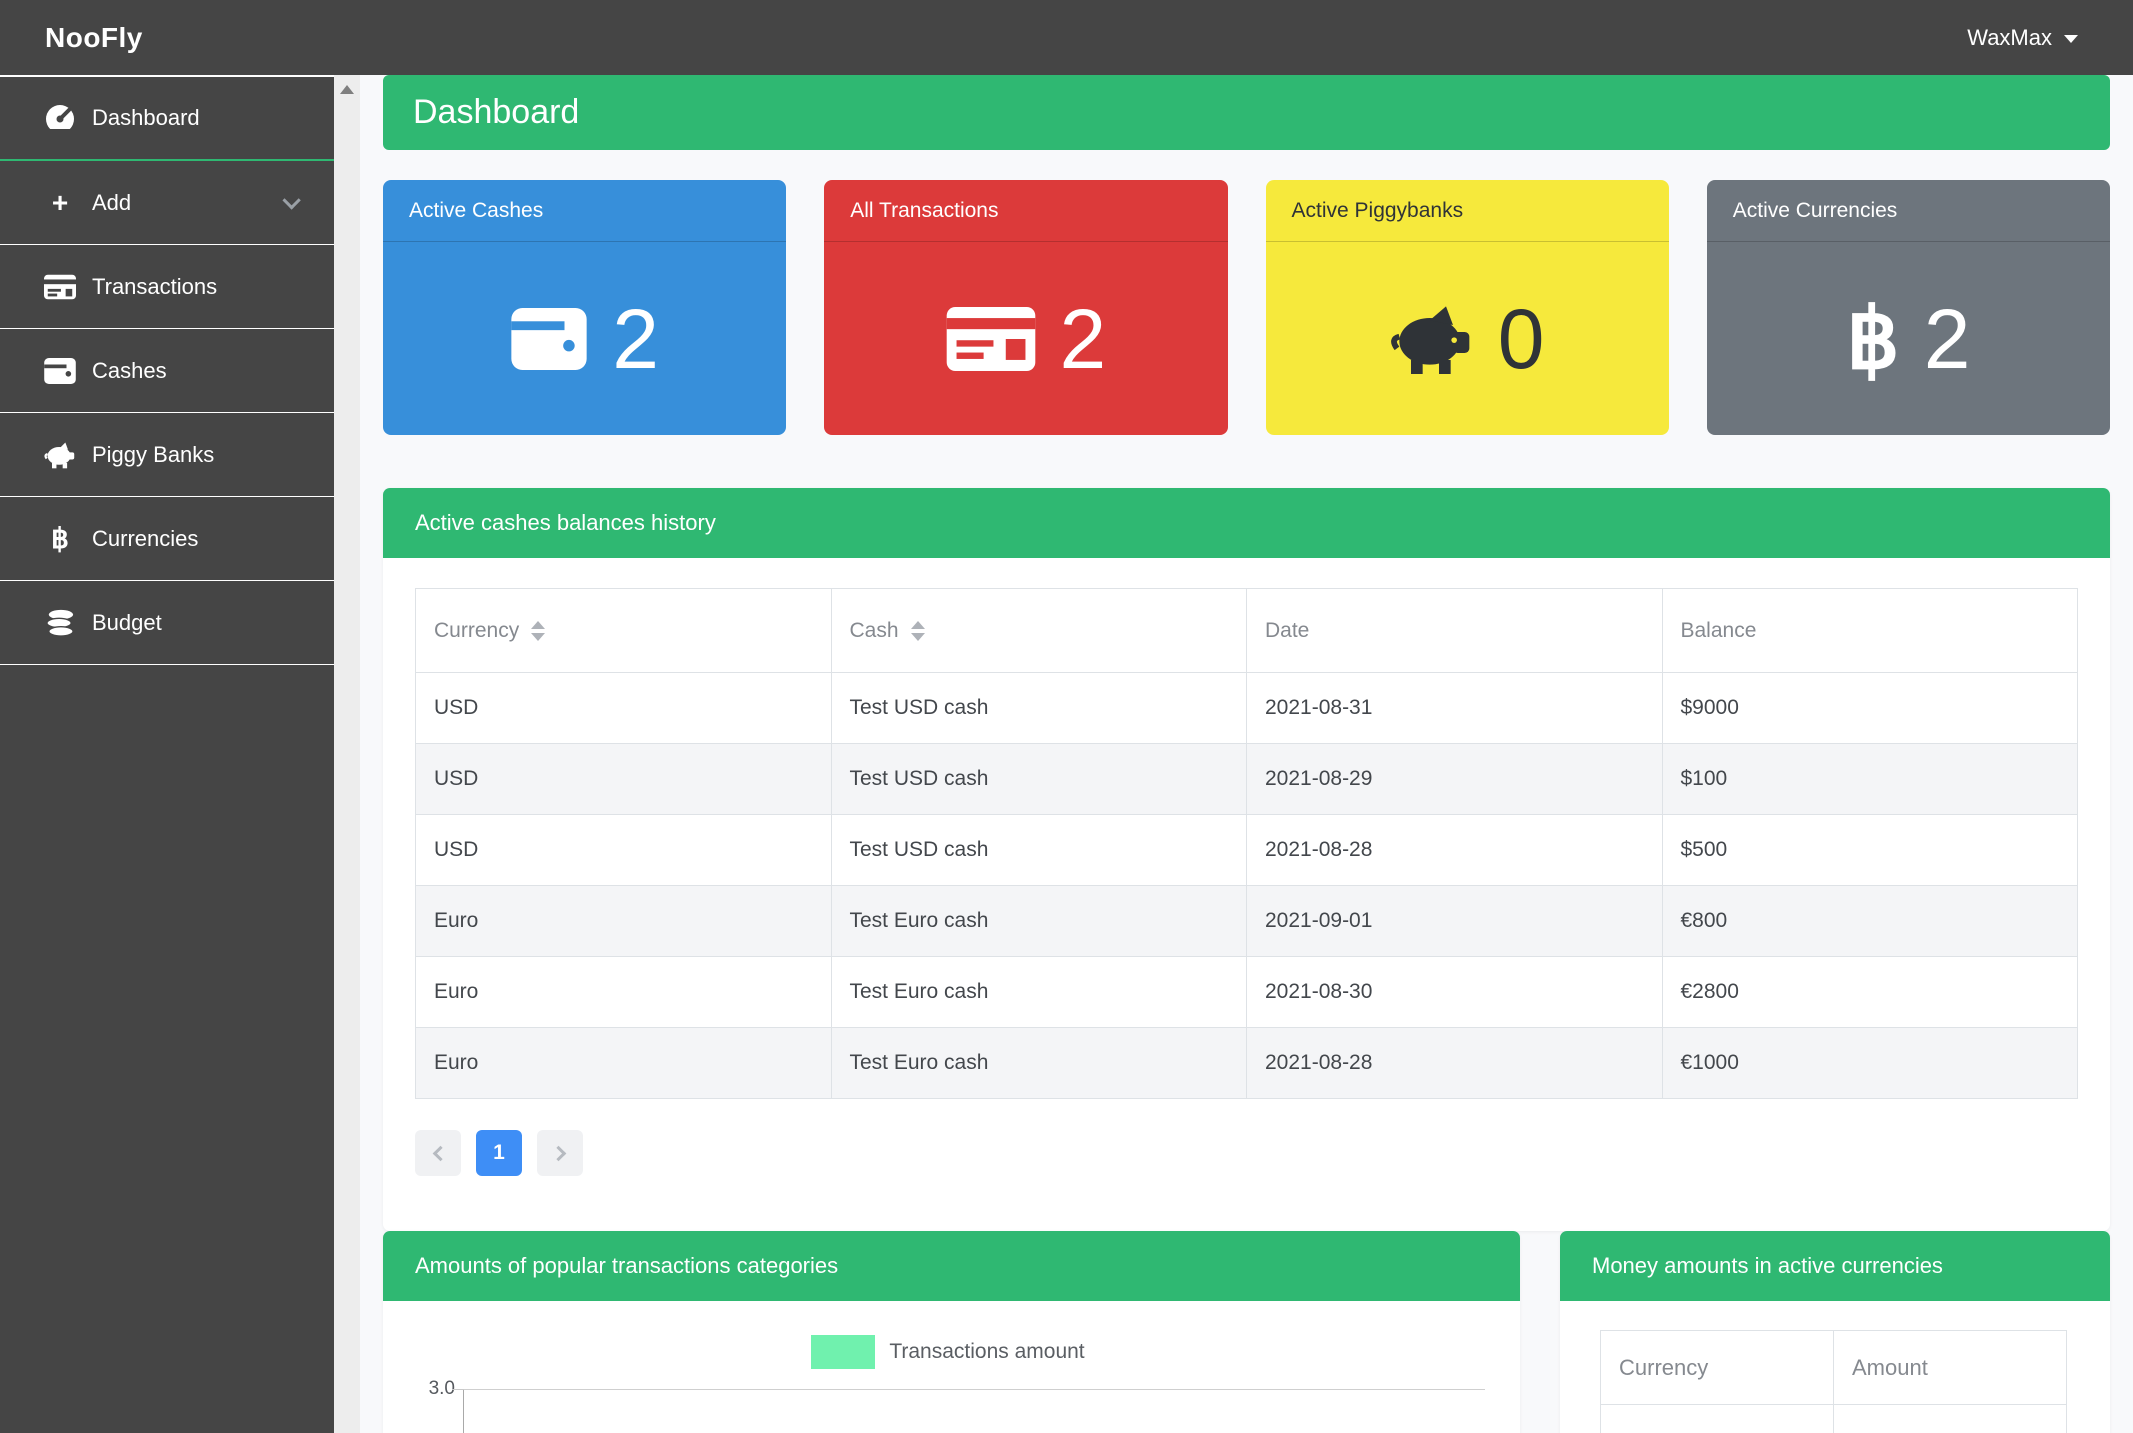  I want to click on sidebar-item-label: Budget, so click(127, 622).